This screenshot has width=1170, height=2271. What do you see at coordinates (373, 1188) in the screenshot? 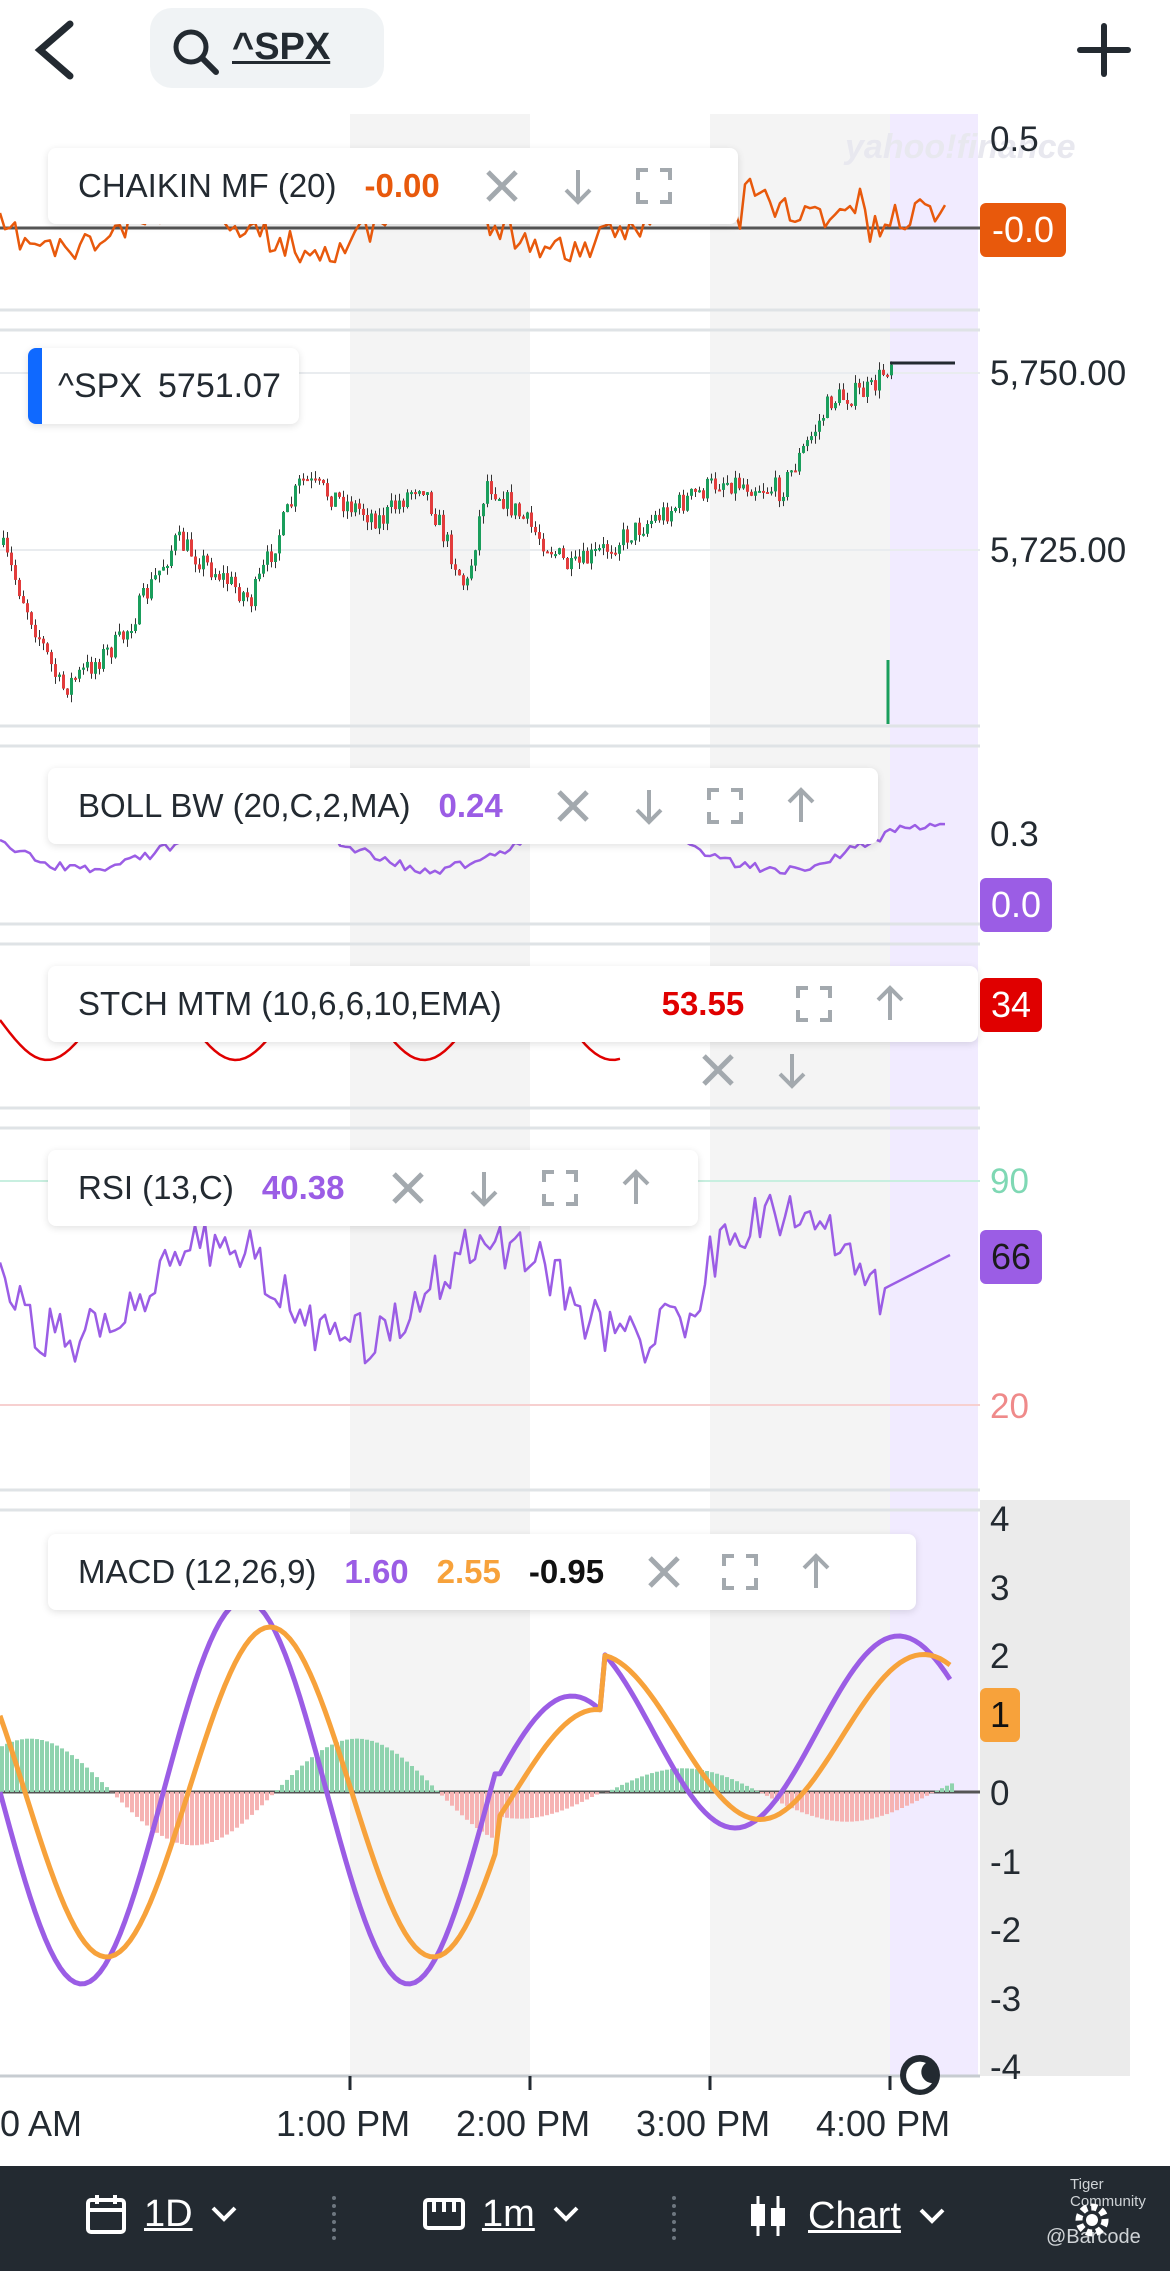
I see `indicator-tag-rsi: RSI (13,C) 40.38` at bounding box center [373, 1188].